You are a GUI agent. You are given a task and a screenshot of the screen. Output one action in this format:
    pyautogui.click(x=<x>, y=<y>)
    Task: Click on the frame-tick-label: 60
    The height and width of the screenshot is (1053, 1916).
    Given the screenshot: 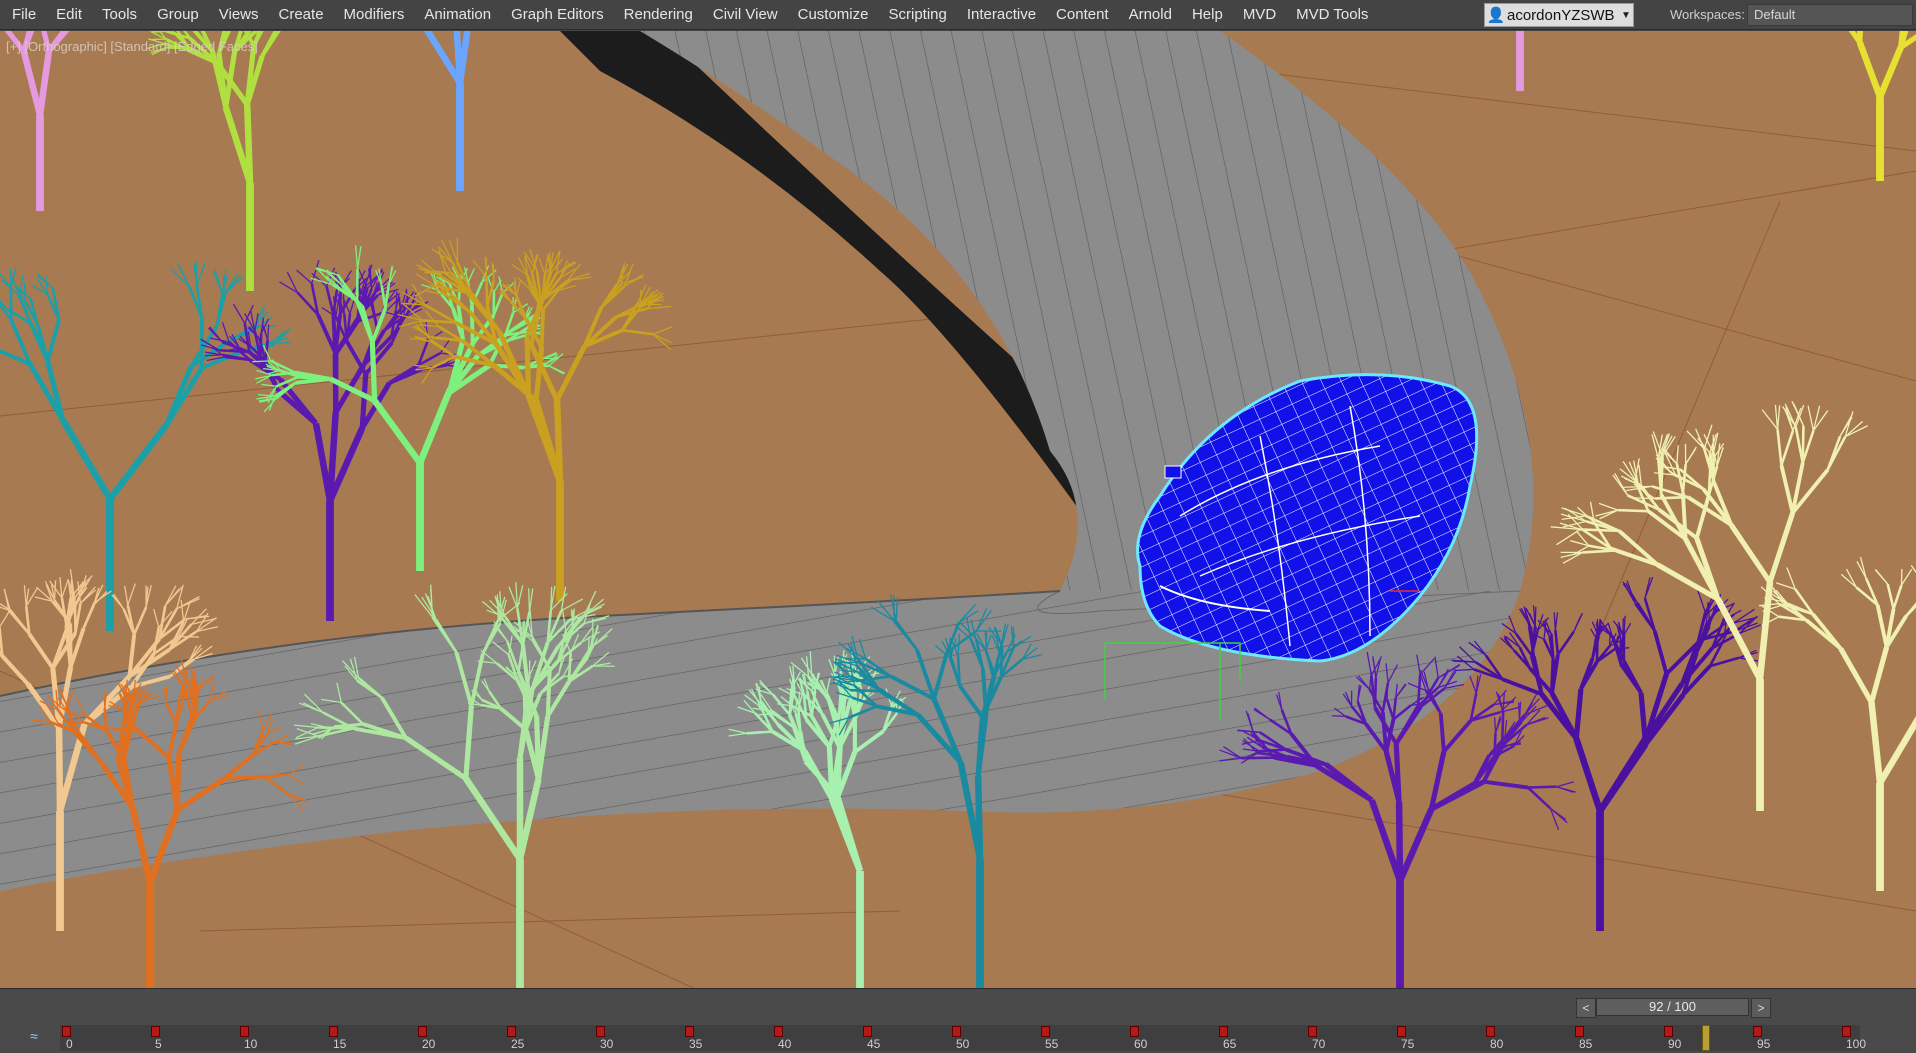 What is the action you would take?
    pyautogui.click(x=1140, y=1044)
    